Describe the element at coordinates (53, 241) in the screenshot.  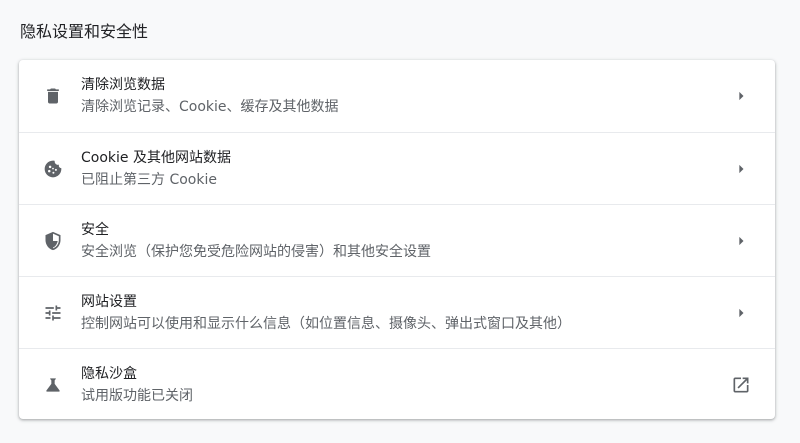
I see `shield-icon` at that location.